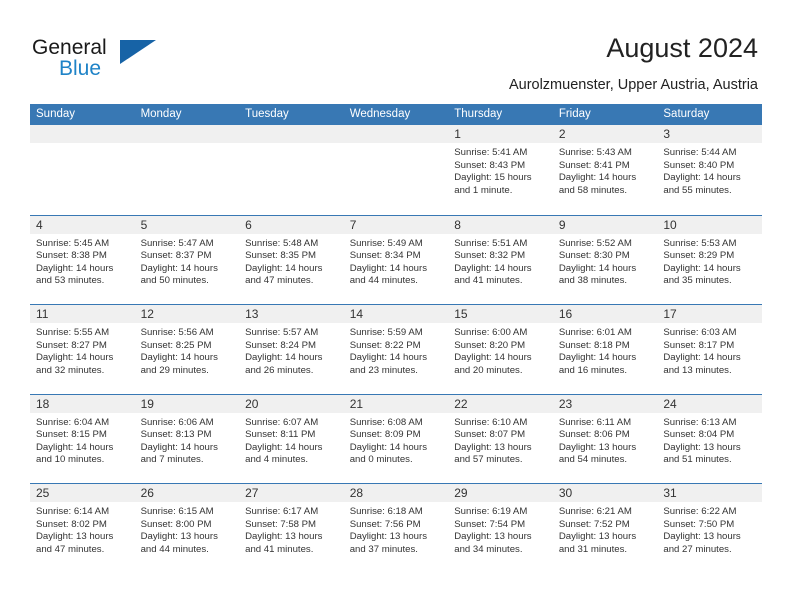 The width and height of the screenshot is (792, 612). What do you see at coordinates (127, 61) in the screenshot?
I see `general-blue-logo: General Blue` at bounding box center [127, 61].